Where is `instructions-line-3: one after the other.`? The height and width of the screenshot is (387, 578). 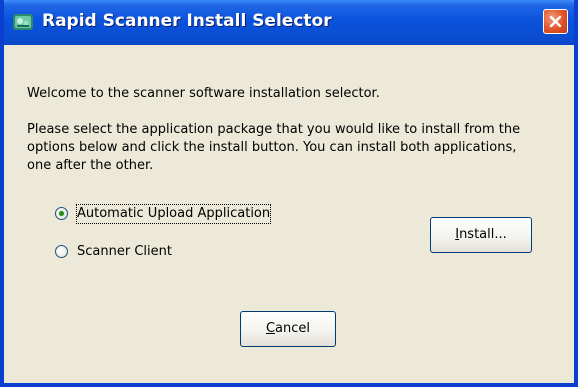 instructions-line-3: one after the other. is located at coordinates (90, 165).